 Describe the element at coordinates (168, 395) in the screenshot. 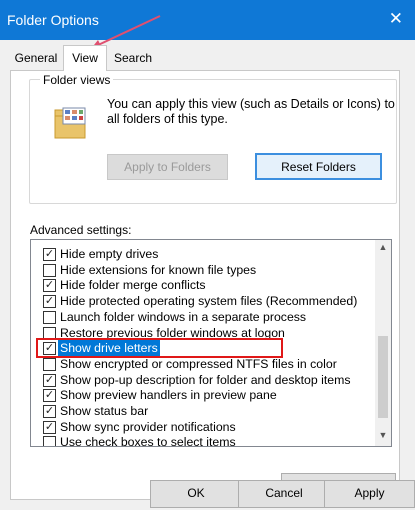

I see `list-item-label: Show preview handlers in preview pane` at that location.